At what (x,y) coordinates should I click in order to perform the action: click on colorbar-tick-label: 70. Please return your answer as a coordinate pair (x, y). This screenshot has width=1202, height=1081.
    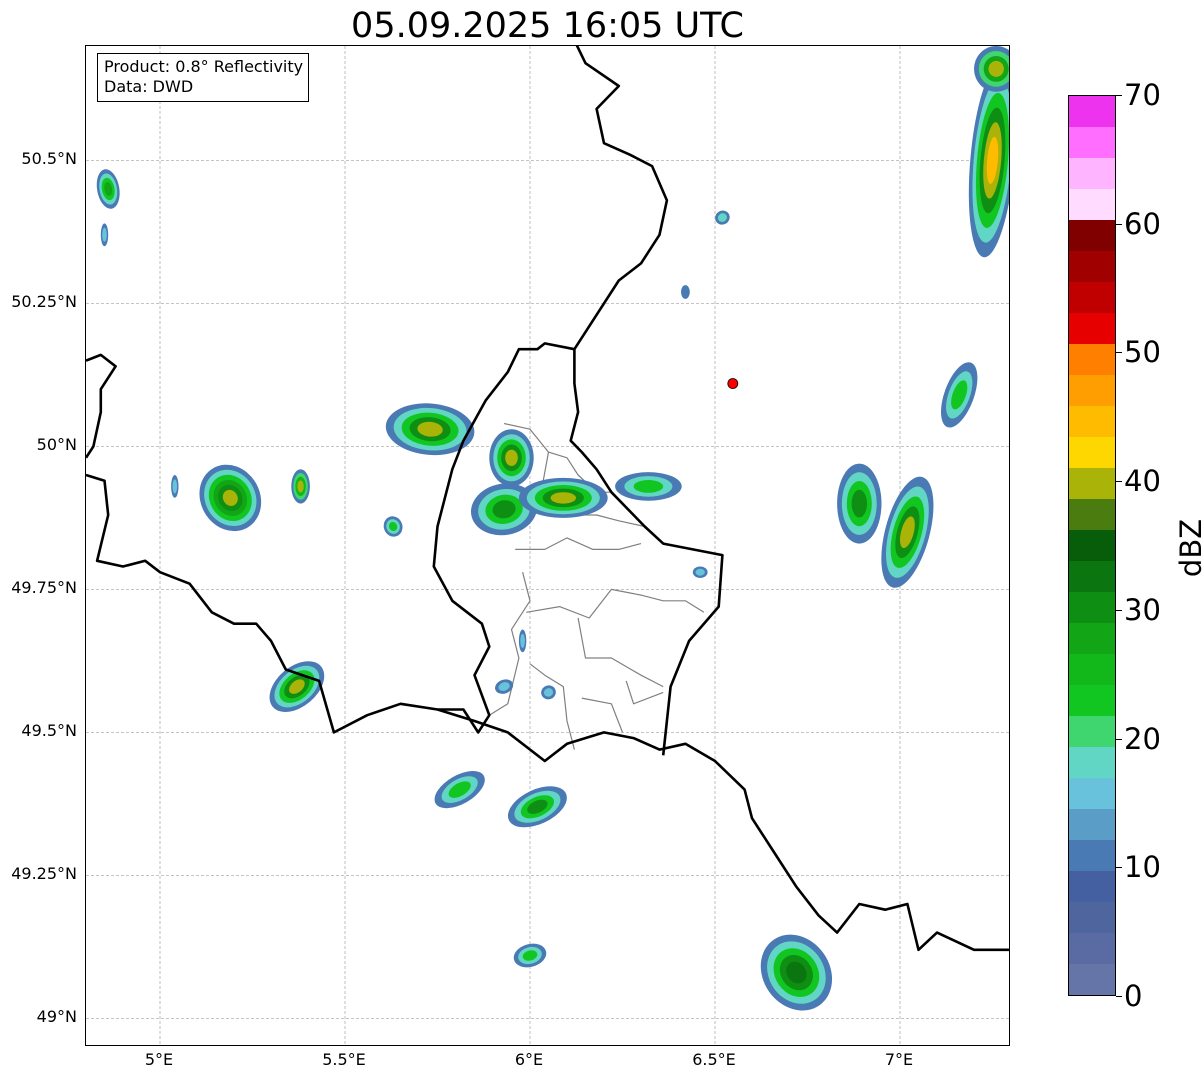
    Looking at the image, I should click on (1142, 95).